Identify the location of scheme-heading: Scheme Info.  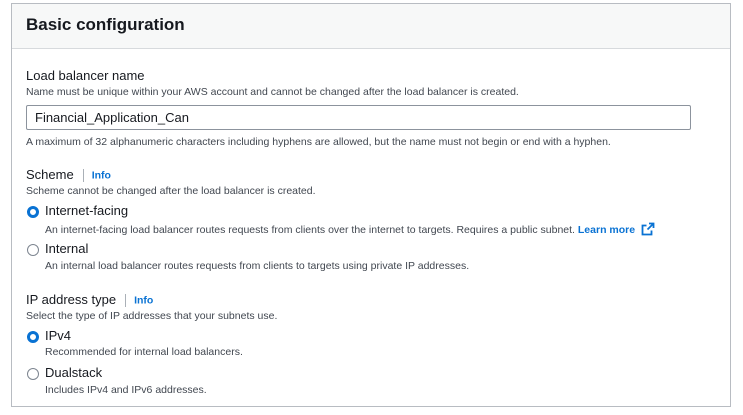
(68, 175).